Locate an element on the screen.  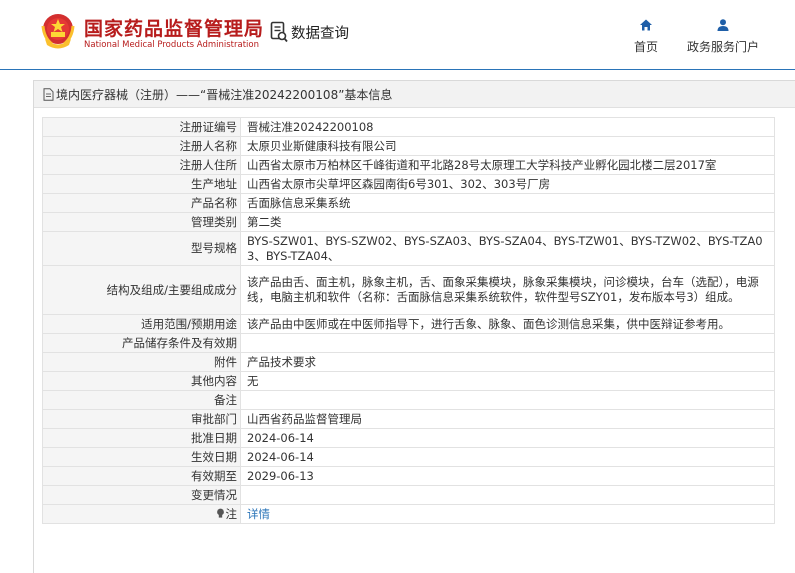
row-value: 2029-06-13 is located at coordinates (507, 476).